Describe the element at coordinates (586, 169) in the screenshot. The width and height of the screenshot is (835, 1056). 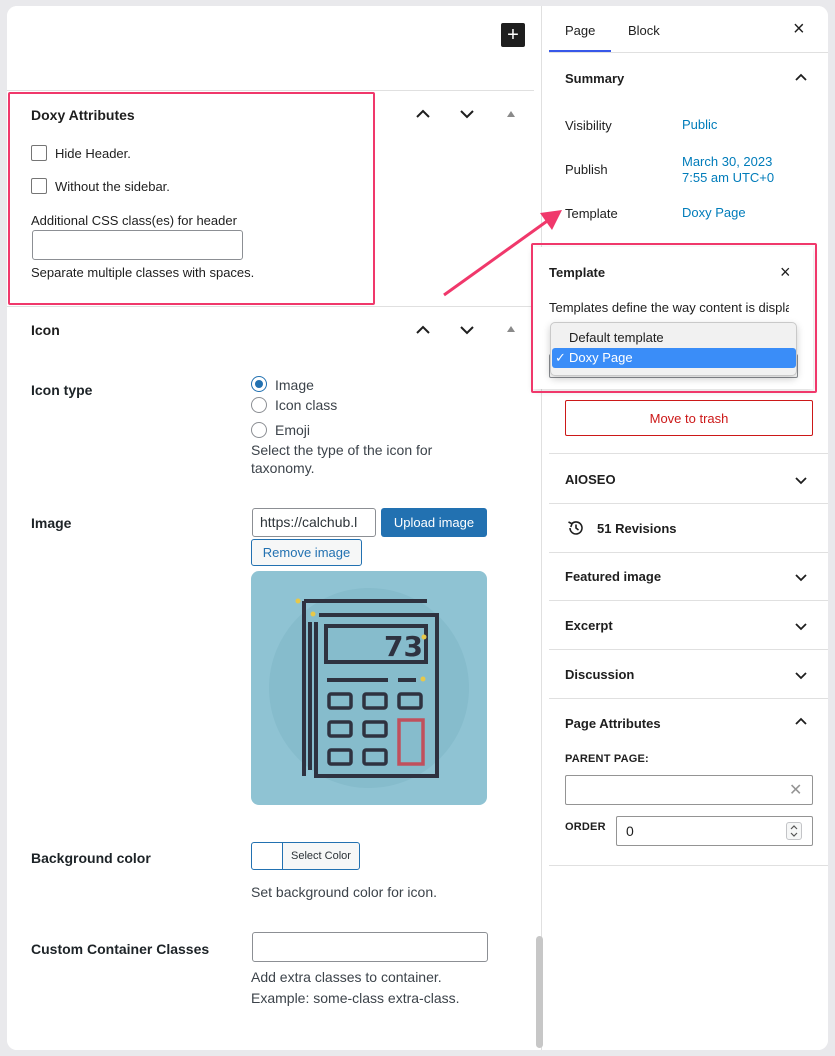
I see `publish-key: Publish` at that location.